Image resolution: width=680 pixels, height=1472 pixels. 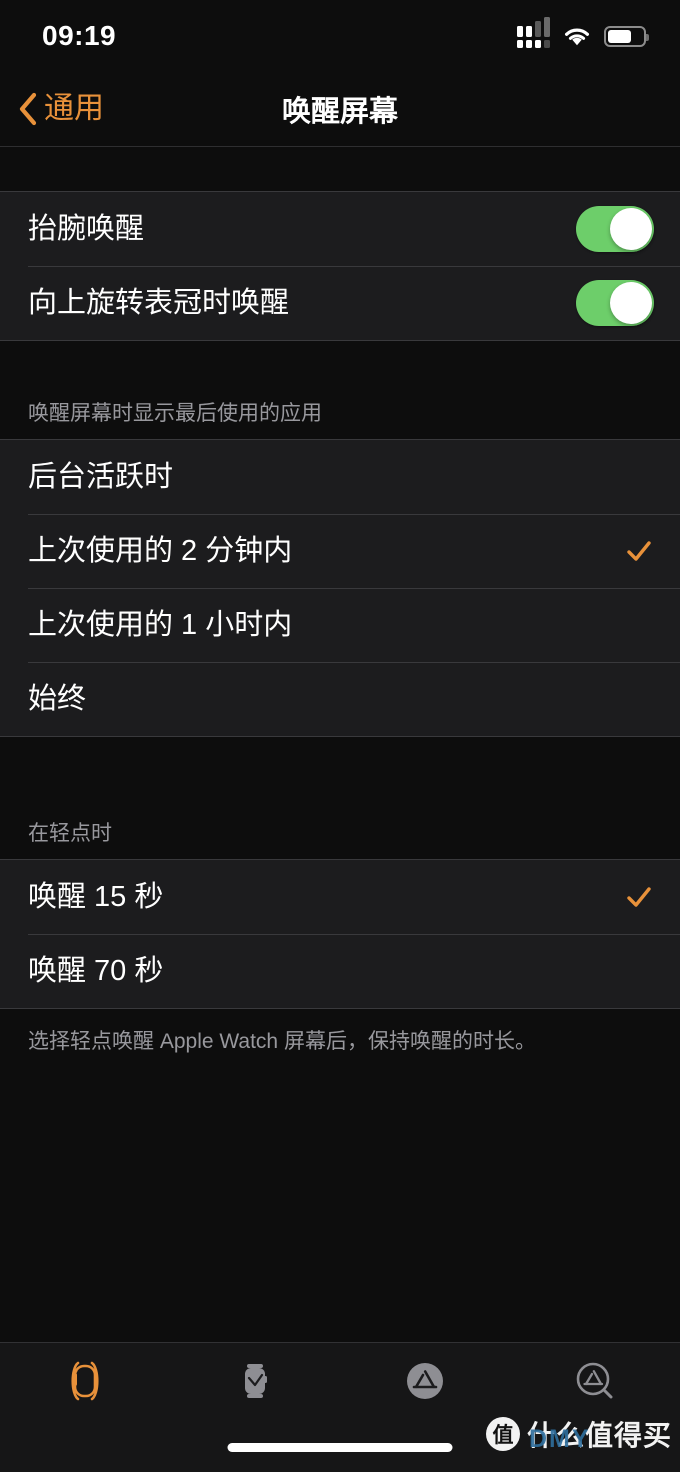 I want to click on watch-outline-icon, so click(x=85, y=1381).